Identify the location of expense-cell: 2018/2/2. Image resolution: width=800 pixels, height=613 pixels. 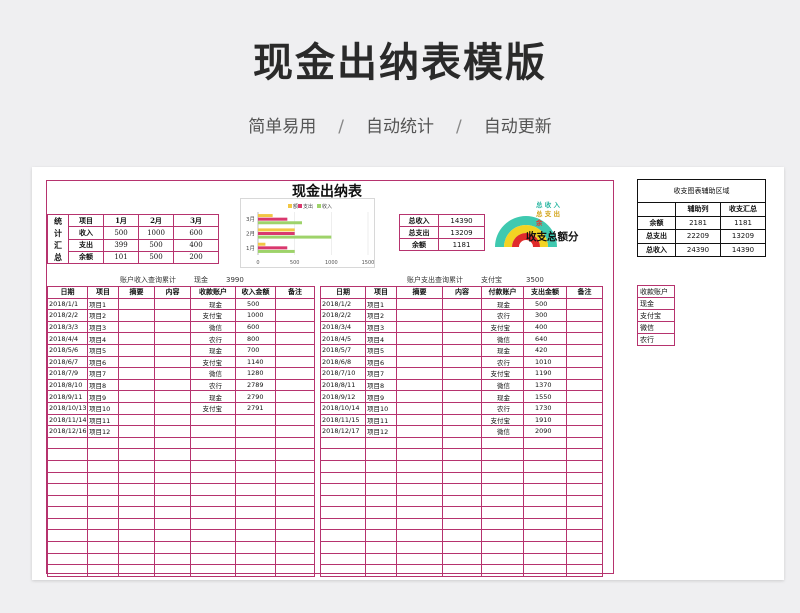
(343, 315).